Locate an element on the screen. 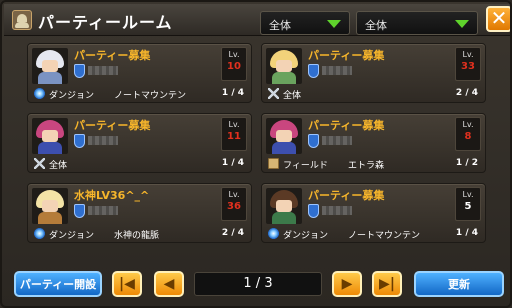 This screenshot has width=512, height=308. party-room-card: 水神LV36^_^ Lv. 36 ダンジョン 水神の龍脈 2 / 4 is located at coordinates (139, 213).